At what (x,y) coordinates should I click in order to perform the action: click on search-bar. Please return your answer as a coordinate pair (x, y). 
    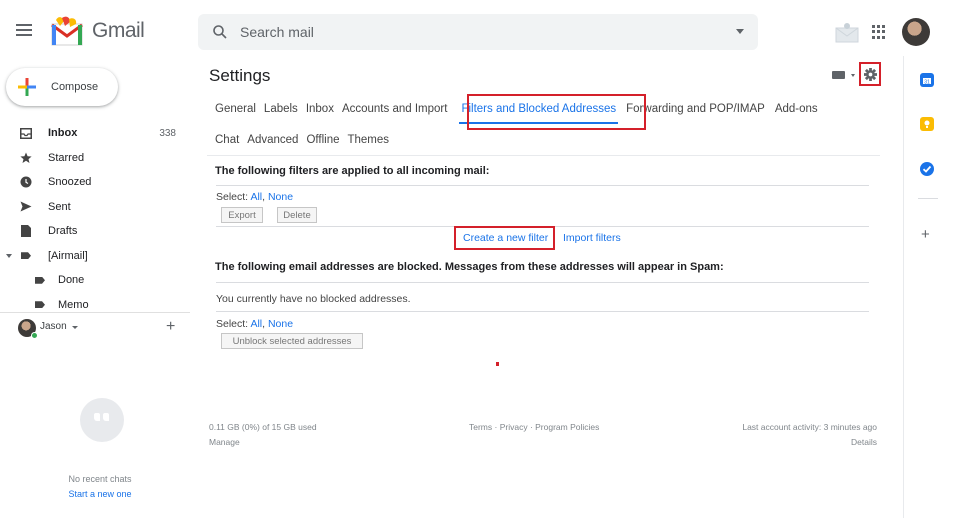
    Looking at the image, I should click on (478, 32).